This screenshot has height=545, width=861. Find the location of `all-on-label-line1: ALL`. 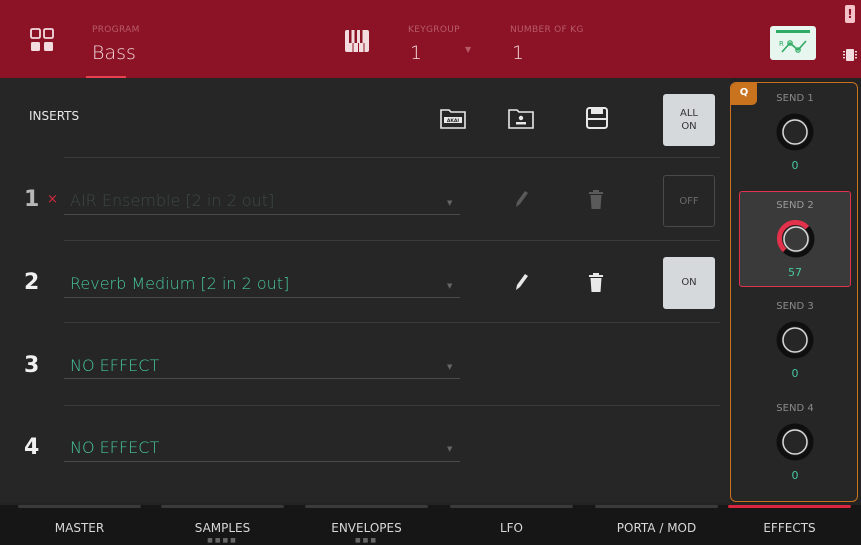

all-on-label-line1: ALL is located at coordinates (689, 113).